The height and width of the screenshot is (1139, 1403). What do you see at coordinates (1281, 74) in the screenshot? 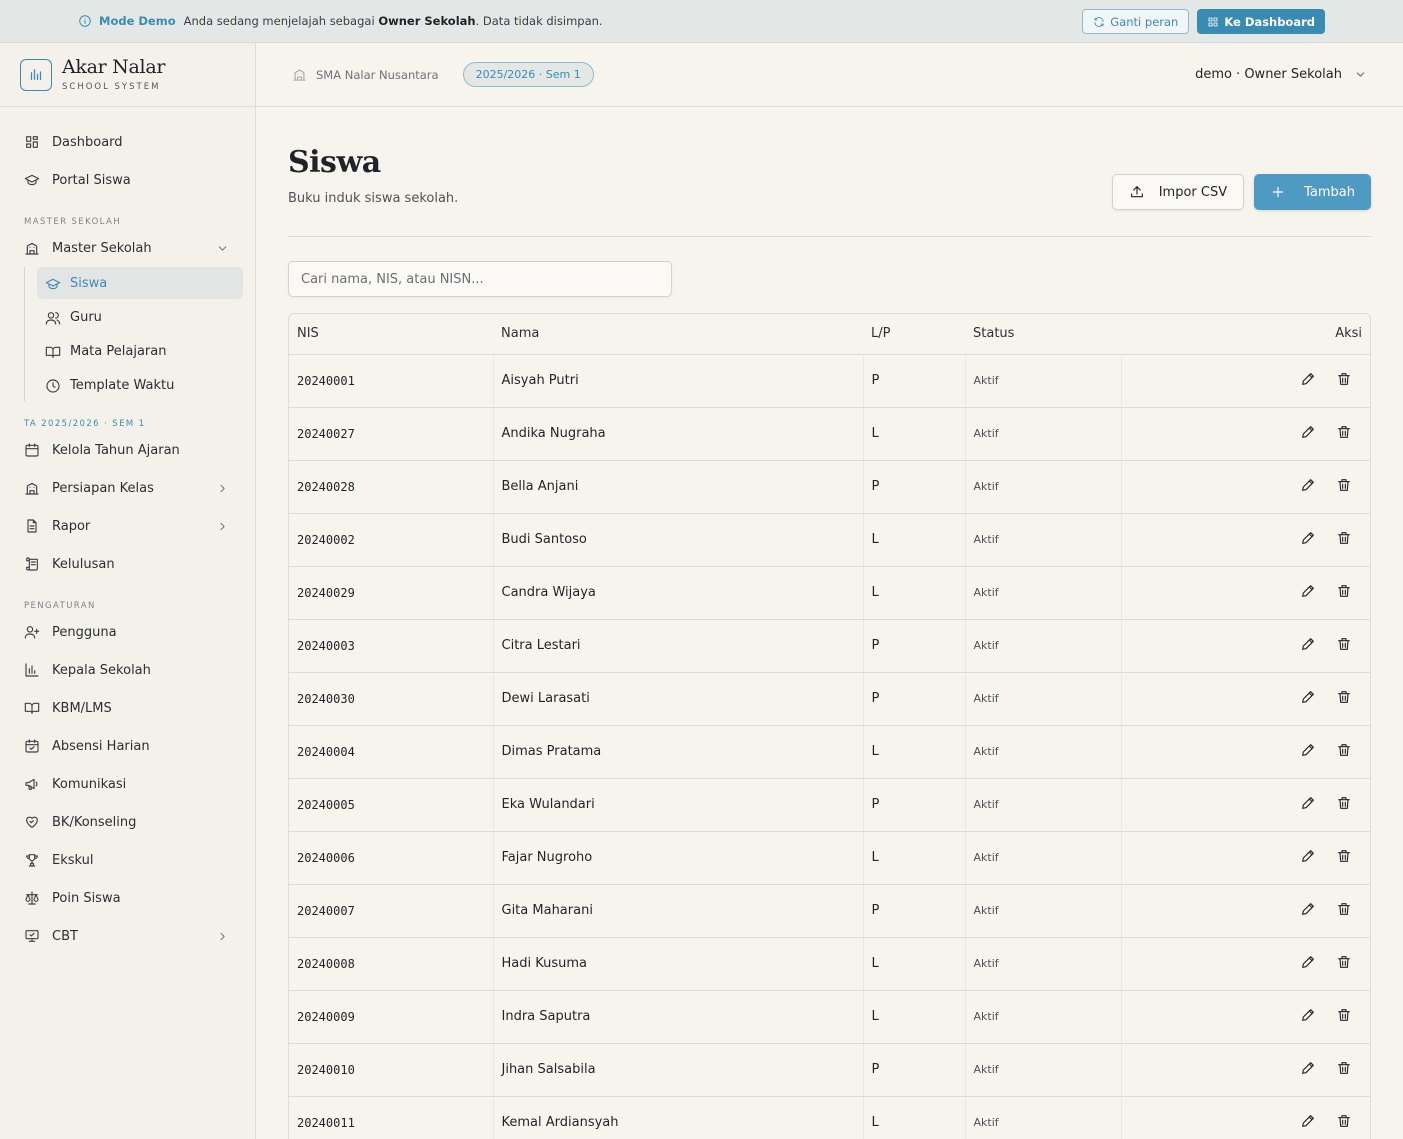
I see `user-menu: demo · Owner Sekolah` at bounding box center [1281, 74].